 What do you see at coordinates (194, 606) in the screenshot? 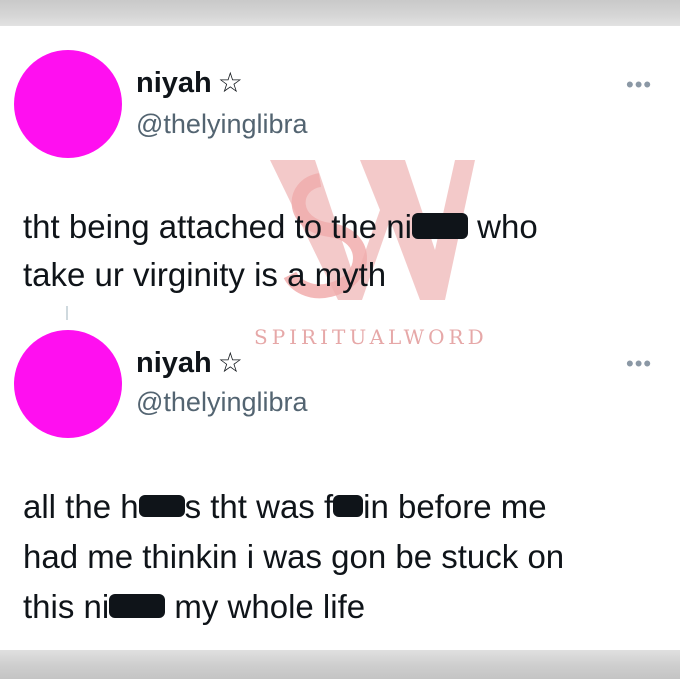
I see `tweet-line: this ni my whole life` at bounding box center [194, 606].